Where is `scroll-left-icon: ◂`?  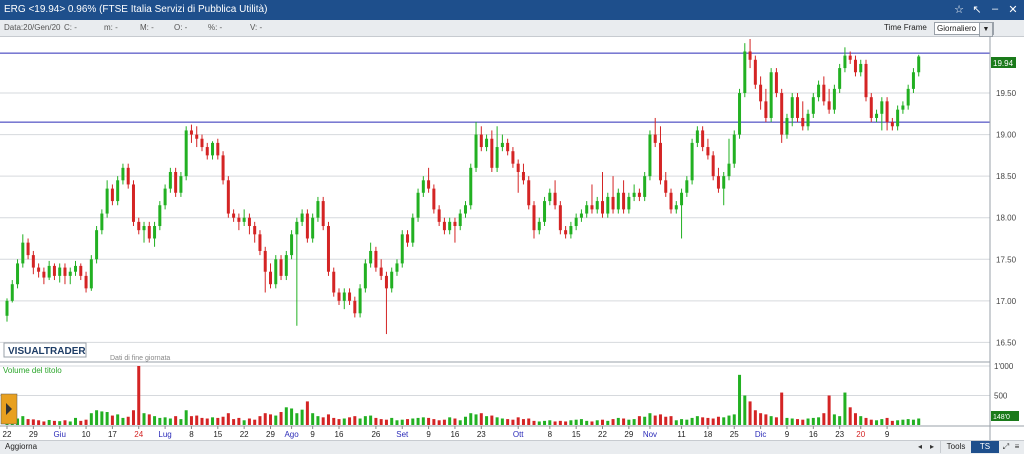
scroll-left-icon: ◂ is located at coordinates (920, 447).